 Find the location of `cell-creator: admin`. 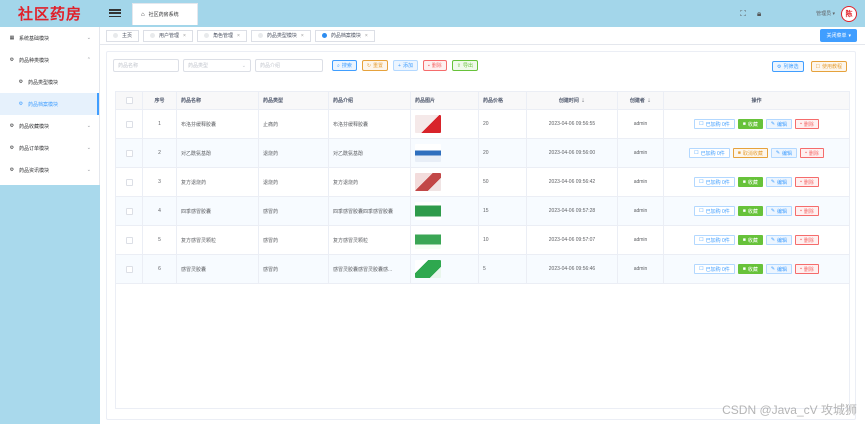

cell-creator: admin is located at coordinates (641, 124).